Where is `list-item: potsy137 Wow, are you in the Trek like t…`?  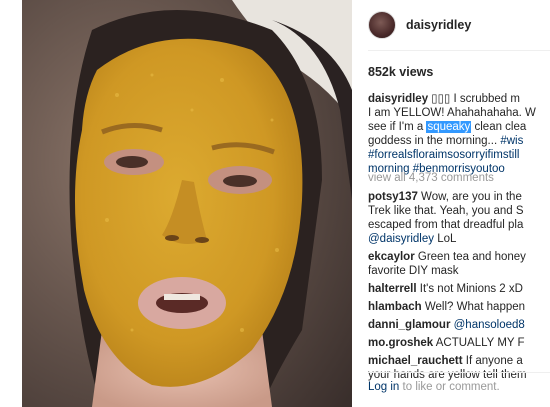
list-item: potsy137 Wow, are you in the Trek like t… is located at coordinates (459, 218).